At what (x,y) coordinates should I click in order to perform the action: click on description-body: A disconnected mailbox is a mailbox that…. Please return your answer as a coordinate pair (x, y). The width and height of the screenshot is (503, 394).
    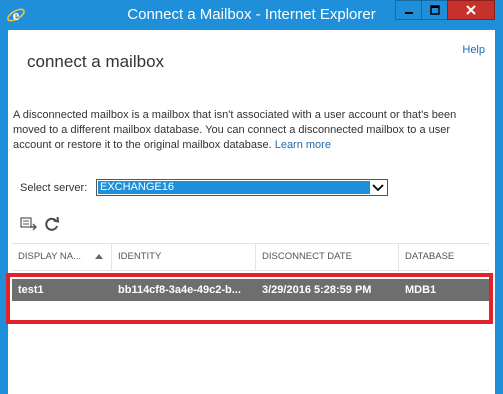
    Looking at the image, I should click on (235, 130).